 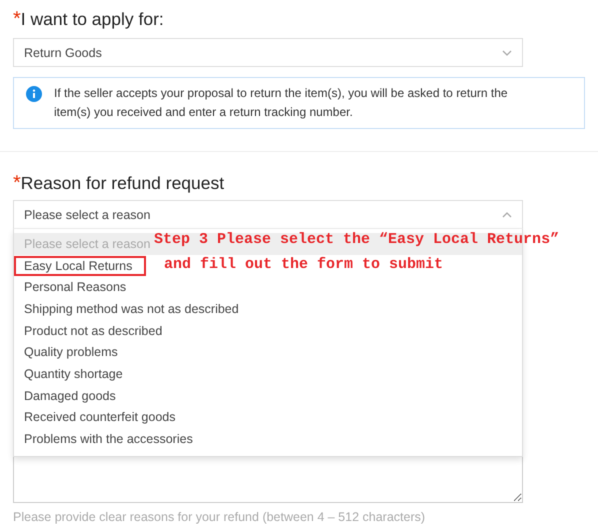 I want to click on annotation-text: and fill out the form to submit, so click(x=304, y=265).